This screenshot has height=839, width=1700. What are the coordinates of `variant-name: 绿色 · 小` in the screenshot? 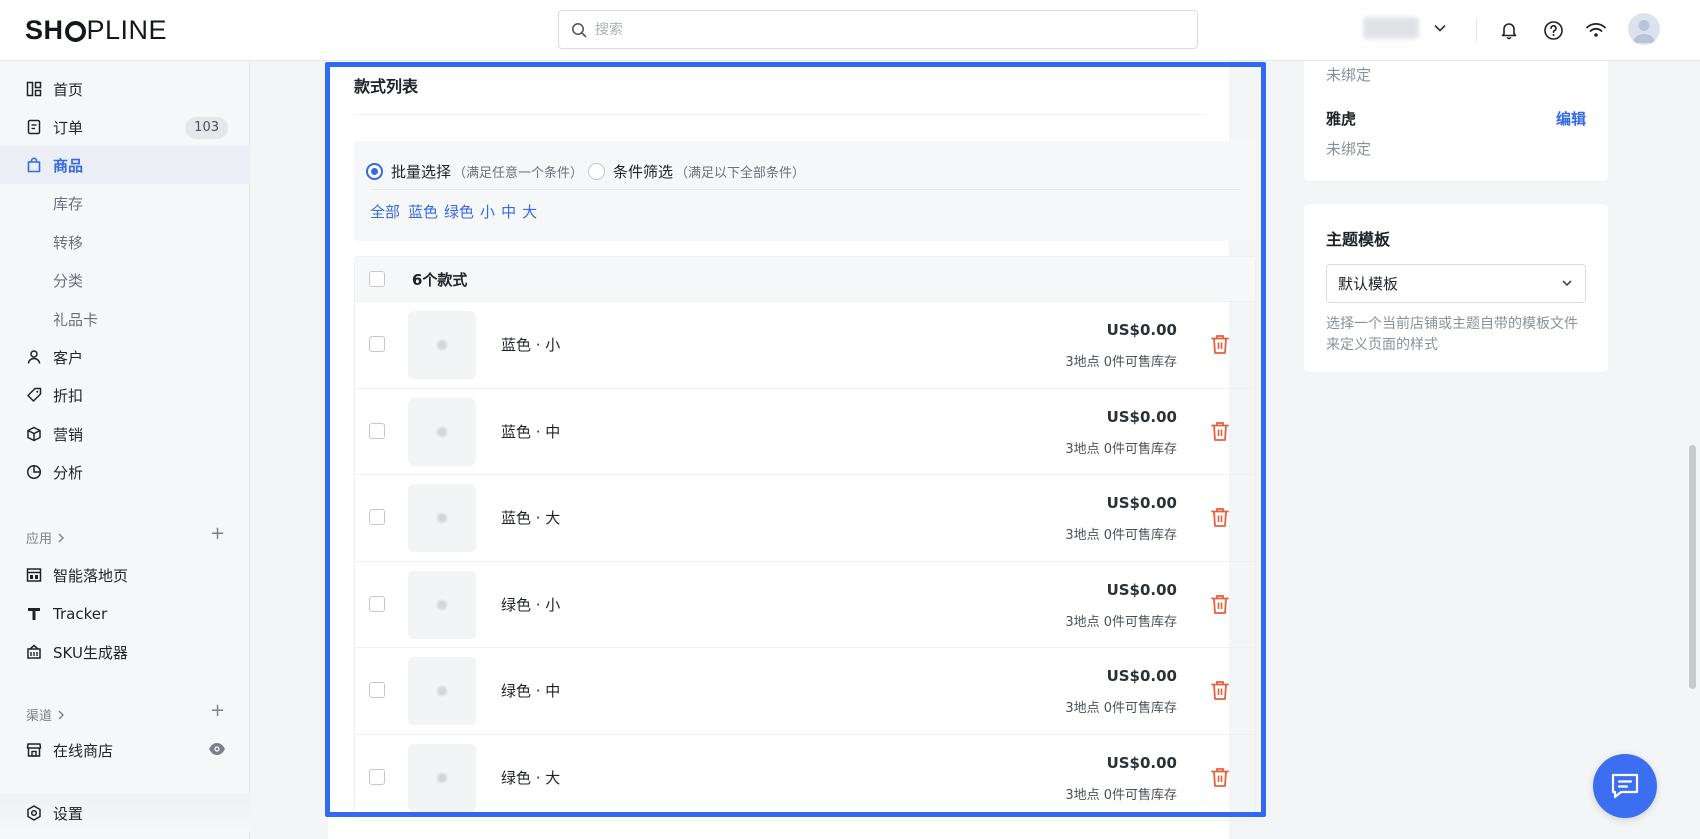 It's located at (531, 604).